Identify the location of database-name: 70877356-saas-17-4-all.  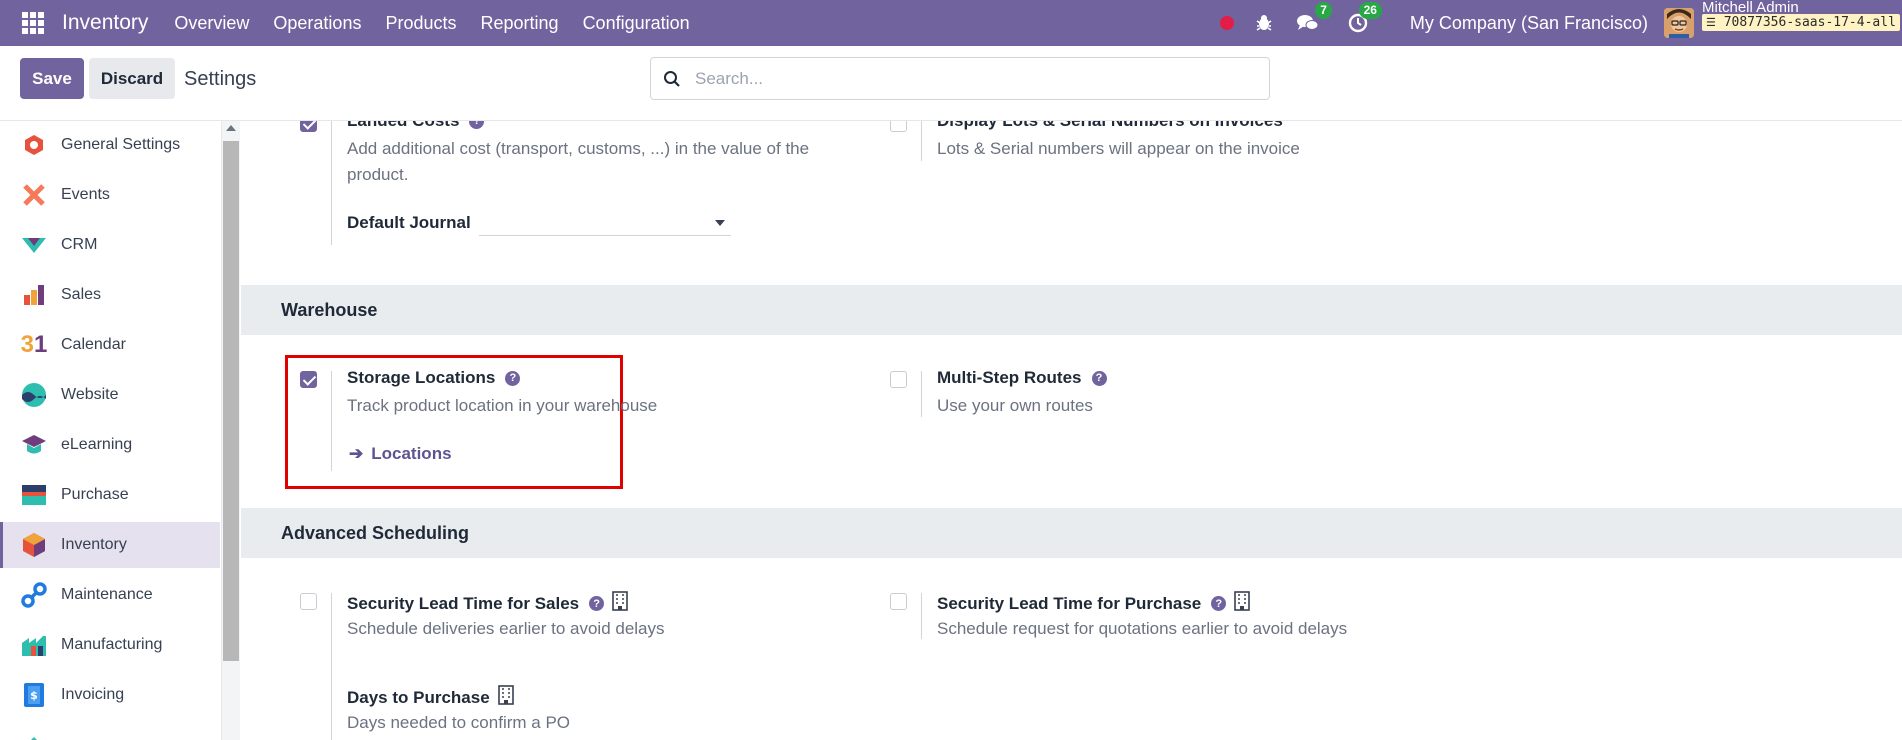
(1809, 22).